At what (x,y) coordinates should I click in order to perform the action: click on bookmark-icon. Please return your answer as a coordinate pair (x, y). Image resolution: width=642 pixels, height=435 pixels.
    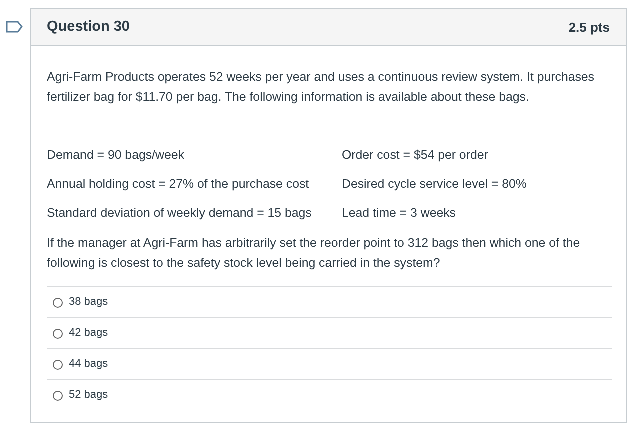
    Looking at the image, I should click on (14, 27).